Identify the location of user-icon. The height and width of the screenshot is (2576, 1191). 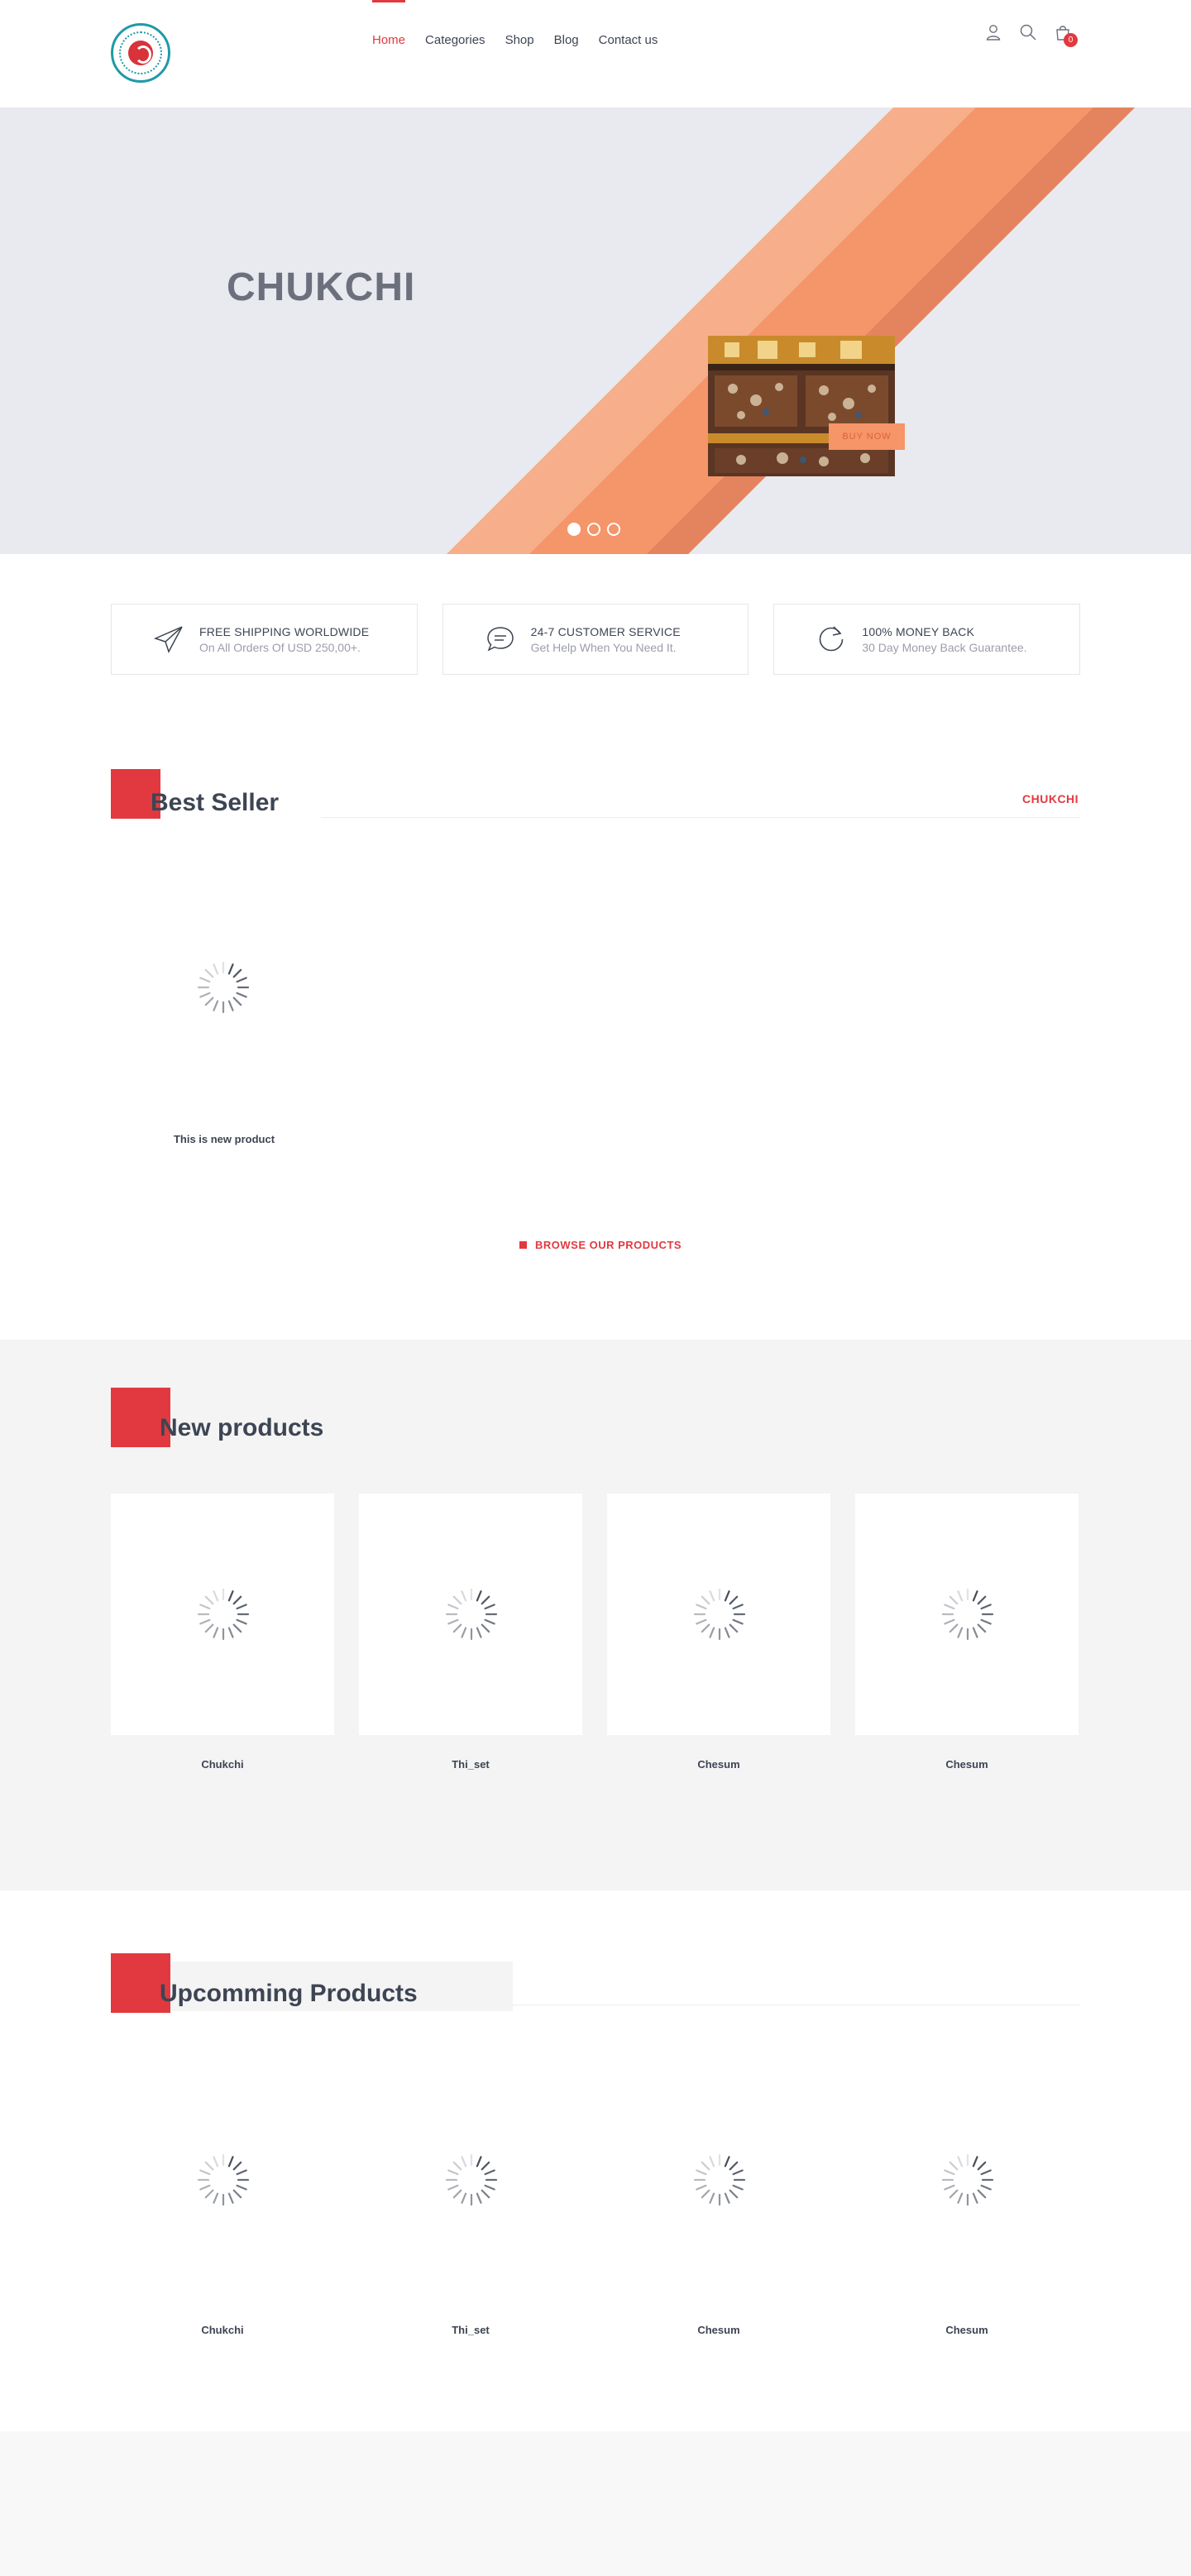
(993, 32).